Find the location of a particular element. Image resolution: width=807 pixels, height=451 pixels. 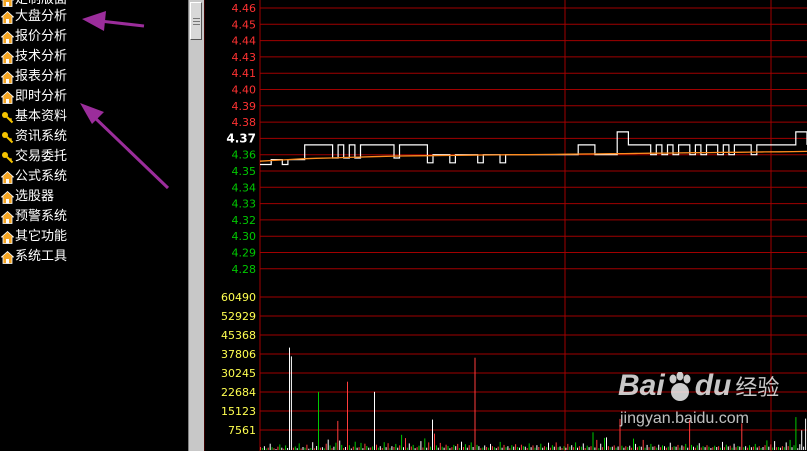

volume-tick-label: 60490 is located at coordinates (238, 297).